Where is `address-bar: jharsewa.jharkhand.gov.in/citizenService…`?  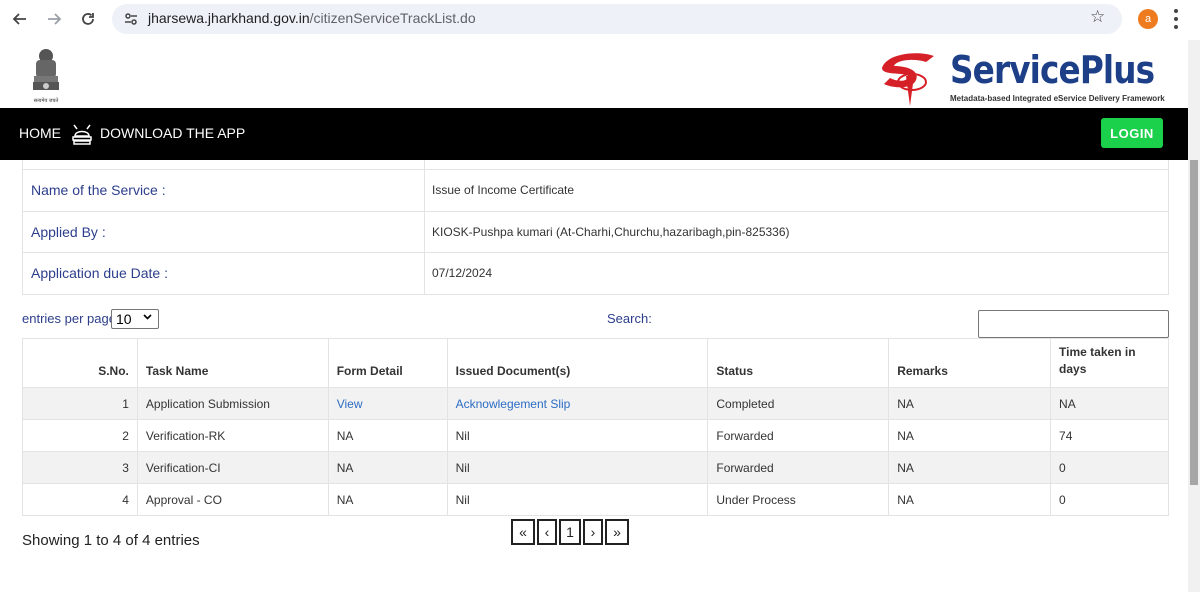 address-bar: jharsewa.jharkhand.gov.in/citizenService… is located at coordinates (617, 19).